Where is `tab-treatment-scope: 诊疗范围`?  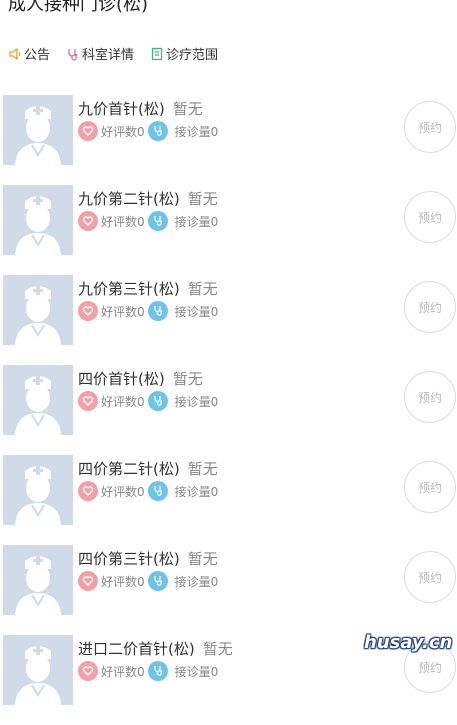
tab-treatment-scope: 诊疗范围 is located at coordinates (184, 53).